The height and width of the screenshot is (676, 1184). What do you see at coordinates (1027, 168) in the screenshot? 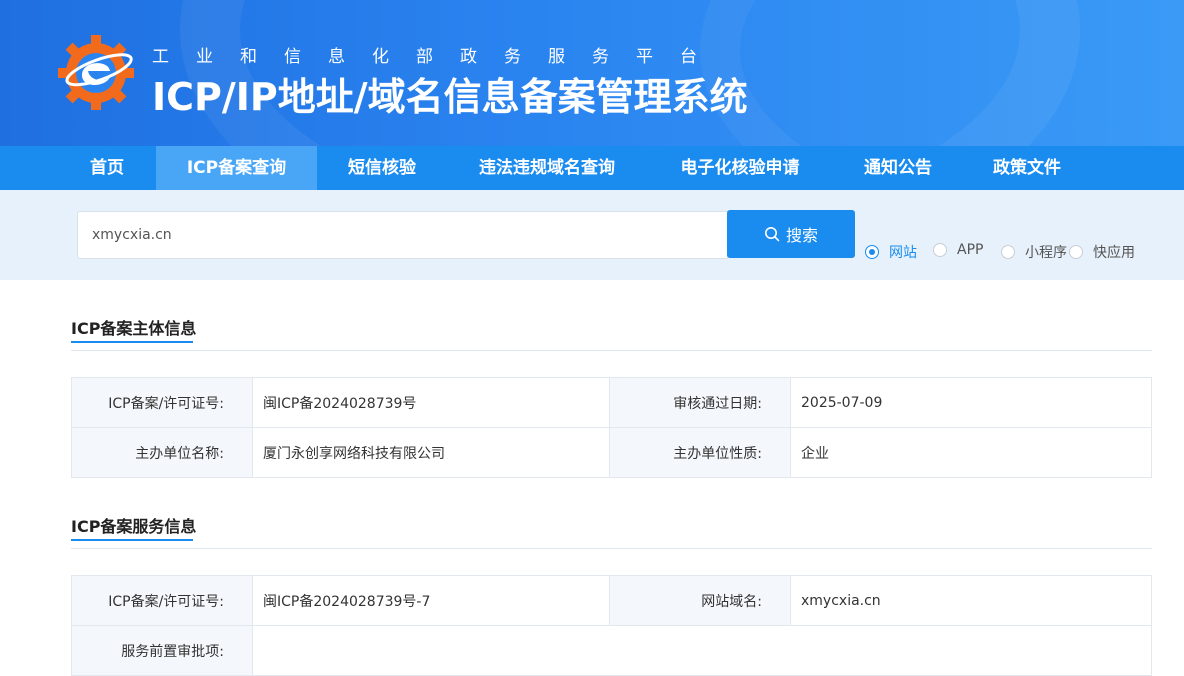
I see `nav-item-policy-docs: 政策文件` at bounding box center [1027, 168].